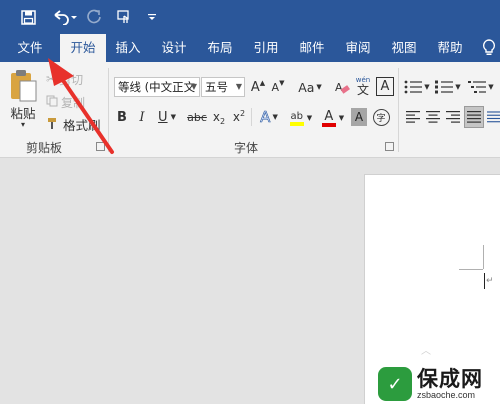 Image resolution: width=500 pixels, height=404 pixels. What do you see at coordinates (23, 86) in the screenshot?
I see `paste-icon` at bounding box center [23, 86].